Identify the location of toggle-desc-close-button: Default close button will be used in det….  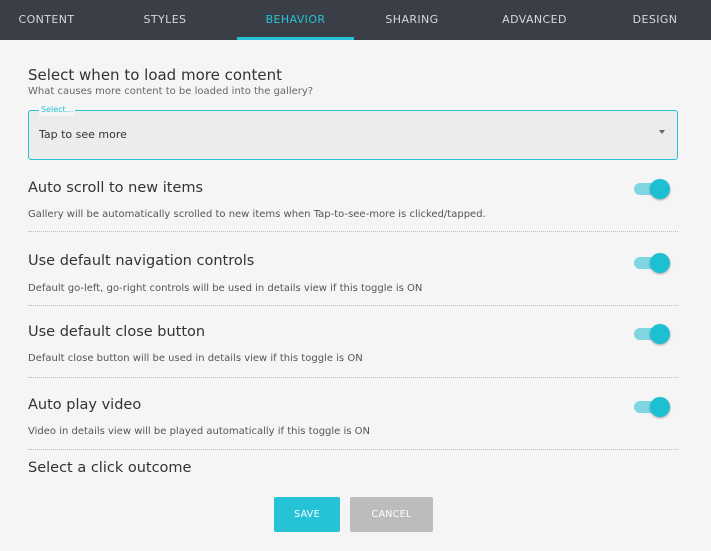
(195, 358).